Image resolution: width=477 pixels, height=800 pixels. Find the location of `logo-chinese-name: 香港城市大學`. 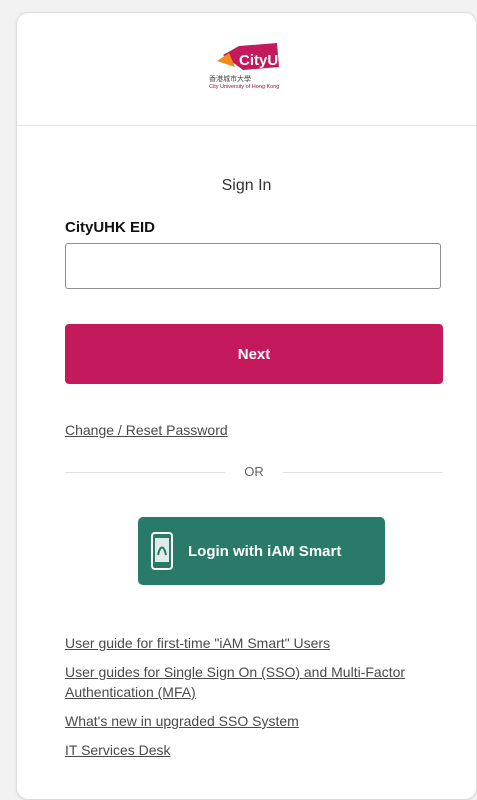

logo-chinese-name: 香港城市大學 is located at coordinates (230, 79).